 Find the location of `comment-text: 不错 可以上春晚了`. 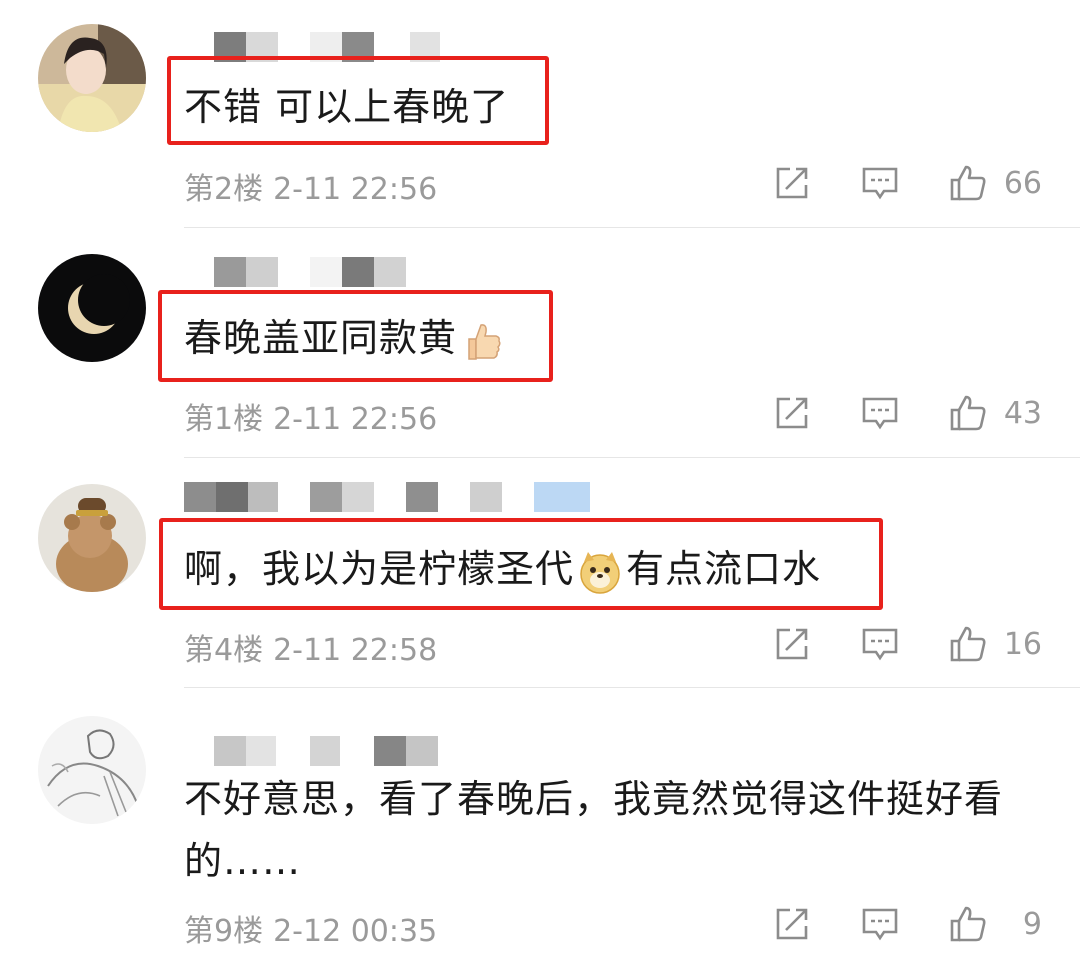

comment-text: 不错 可以上春晚了 is located at coordinates (347, 107).